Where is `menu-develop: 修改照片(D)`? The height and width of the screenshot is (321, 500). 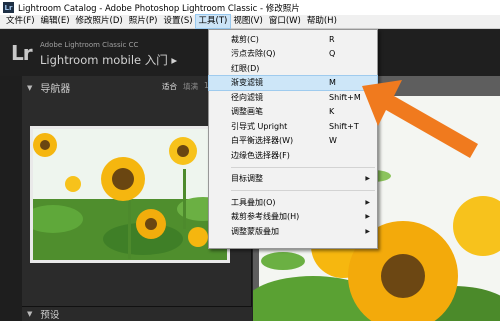
menu-develop: 修改照片(D) is located at coordinates (99, 21).